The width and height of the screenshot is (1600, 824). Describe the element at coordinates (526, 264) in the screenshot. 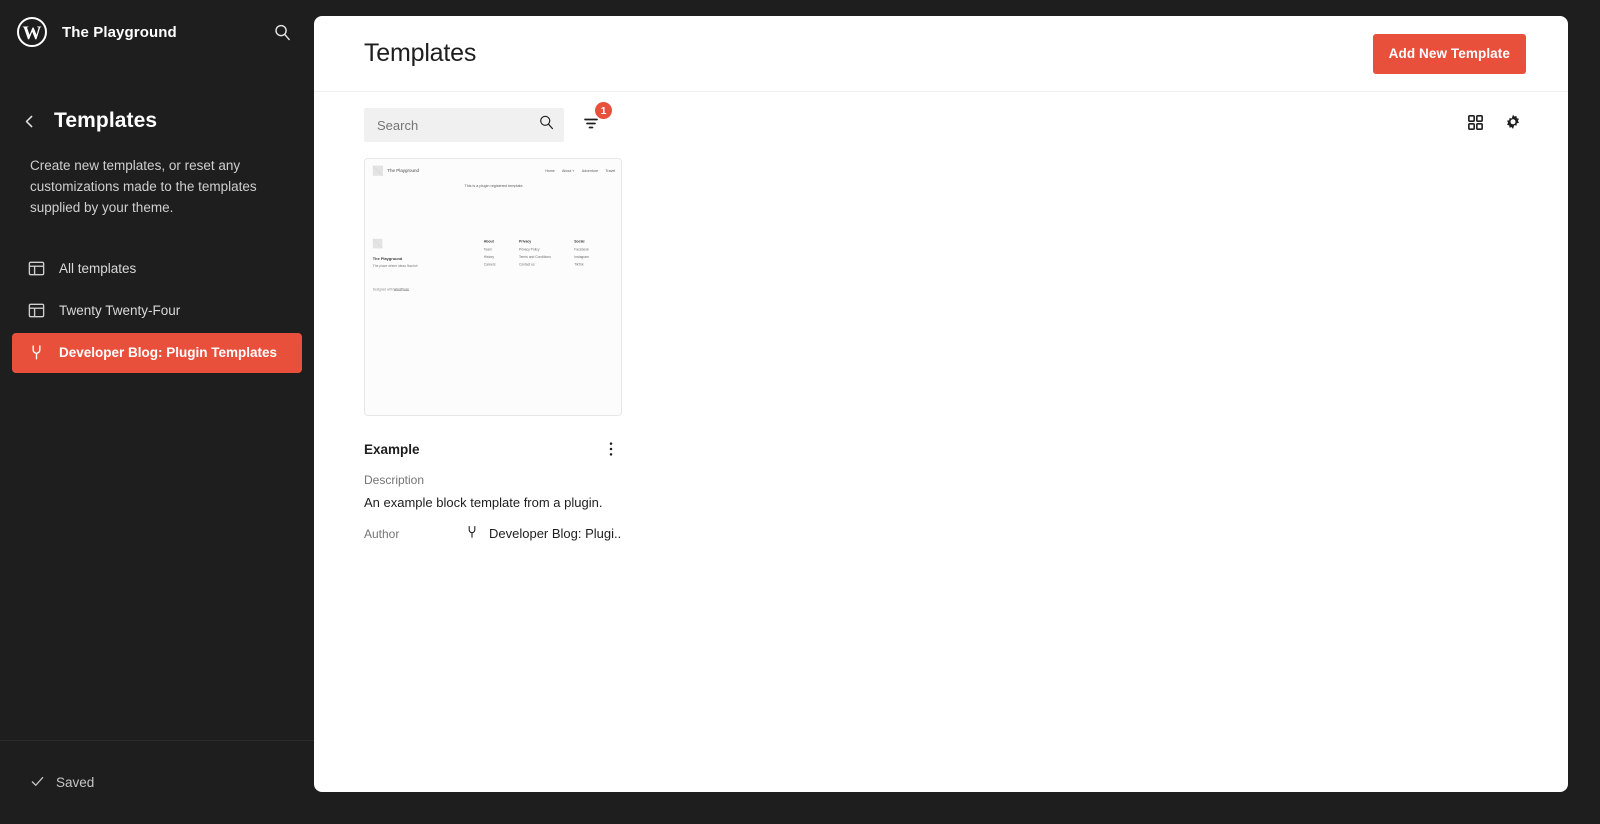

I see `preview-column-item: Contact us` at that location.